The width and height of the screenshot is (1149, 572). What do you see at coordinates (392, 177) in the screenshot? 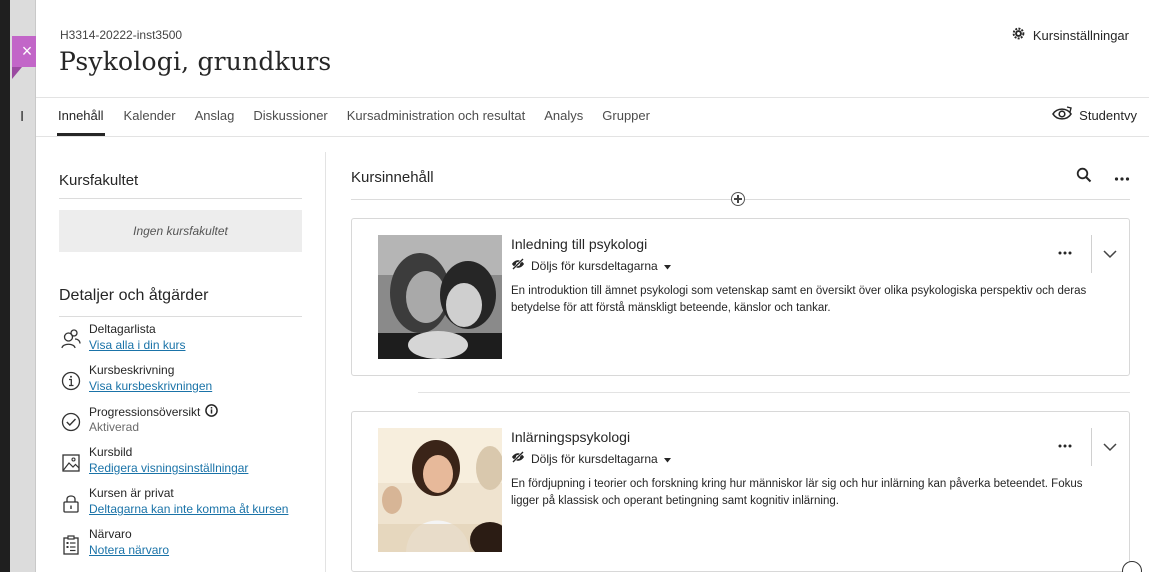
I see `content-heading: Kursinnehåll` at bounding box center [392, 177].